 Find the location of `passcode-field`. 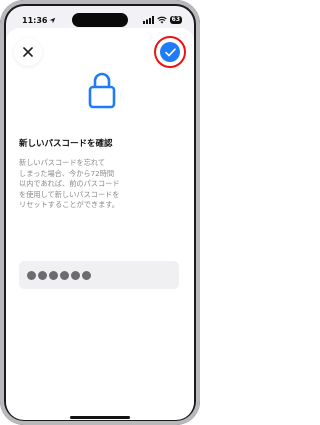

passcode-field is located at coordinates (99, 275).